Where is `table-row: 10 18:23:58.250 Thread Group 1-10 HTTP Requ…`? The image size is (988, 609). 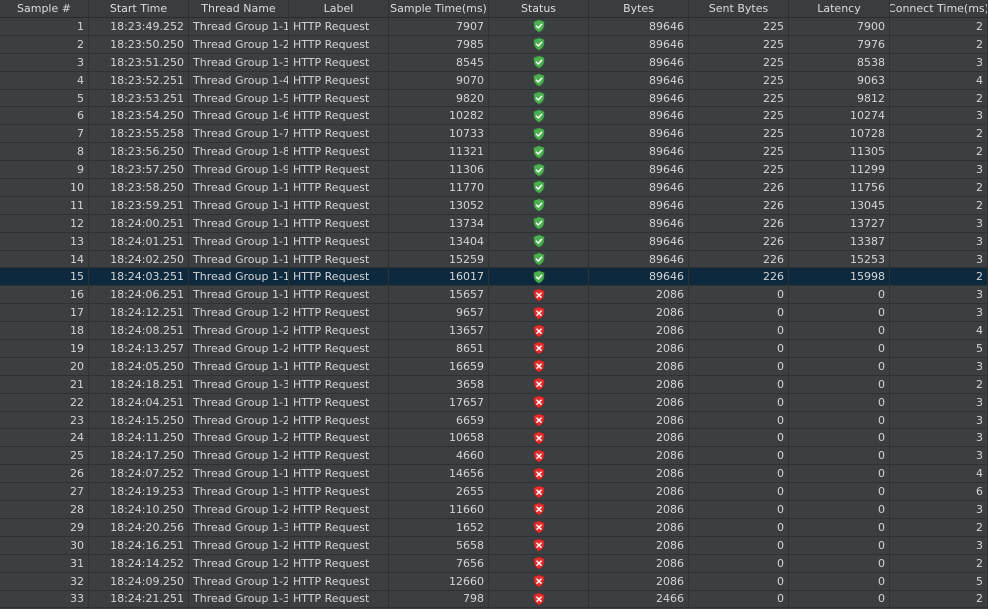
table-row: 10 18:23:58.250 Thread Group 1-10 HTTP Requ… is located at coordinates (494, 188).